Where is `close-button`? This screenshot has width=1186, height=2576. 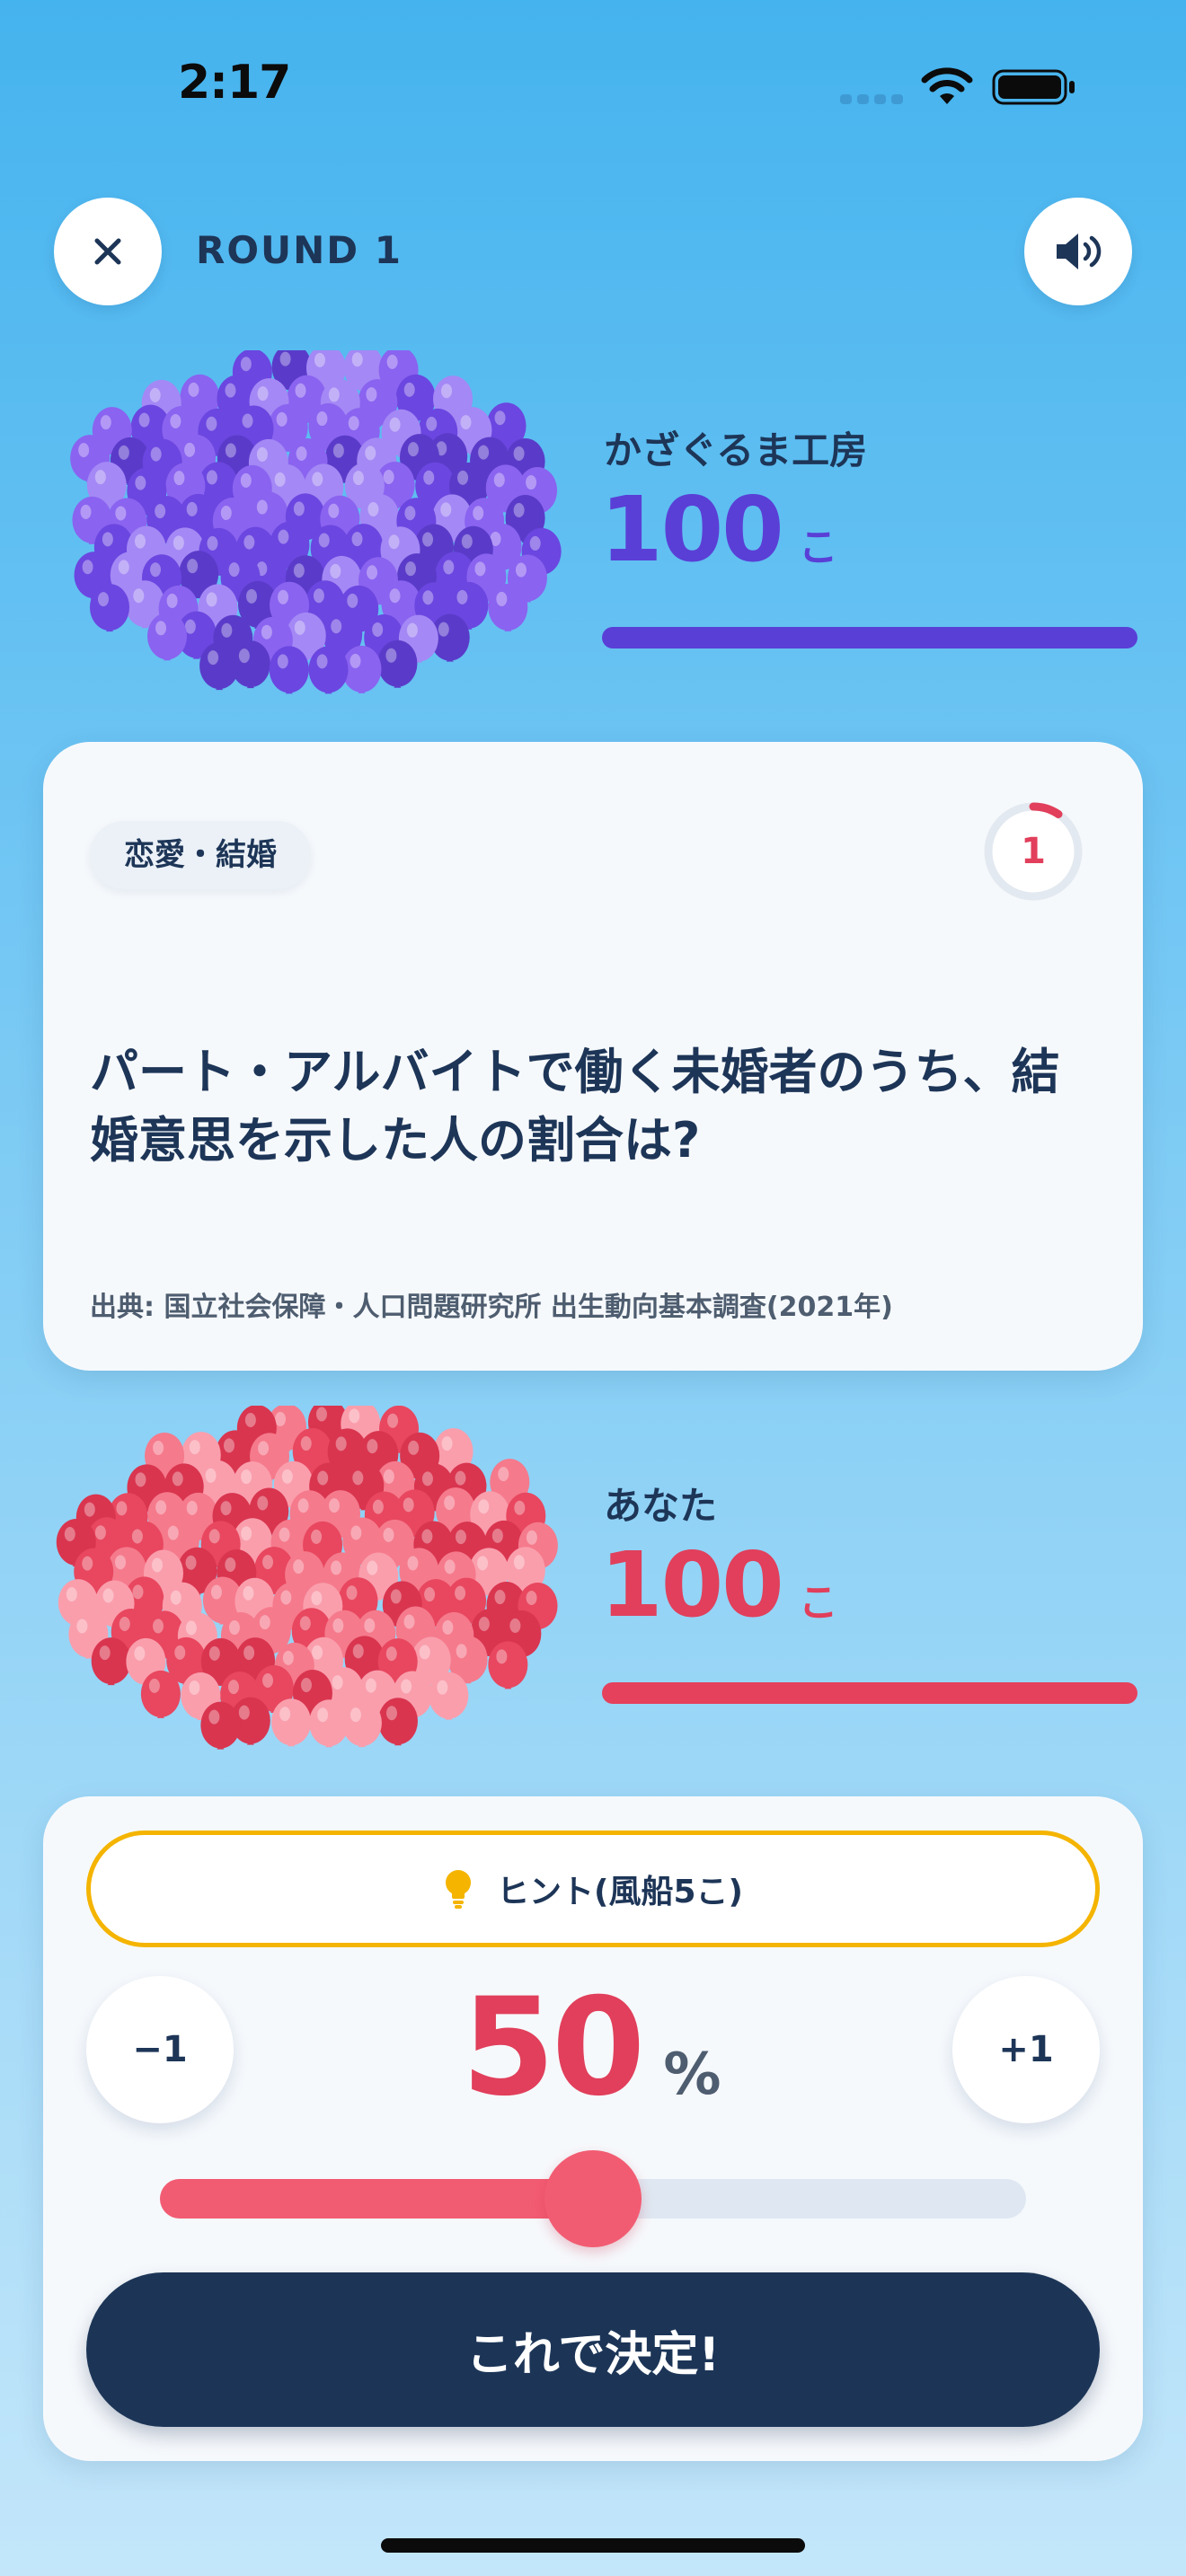
close-button is located at coordinates (108, 251).